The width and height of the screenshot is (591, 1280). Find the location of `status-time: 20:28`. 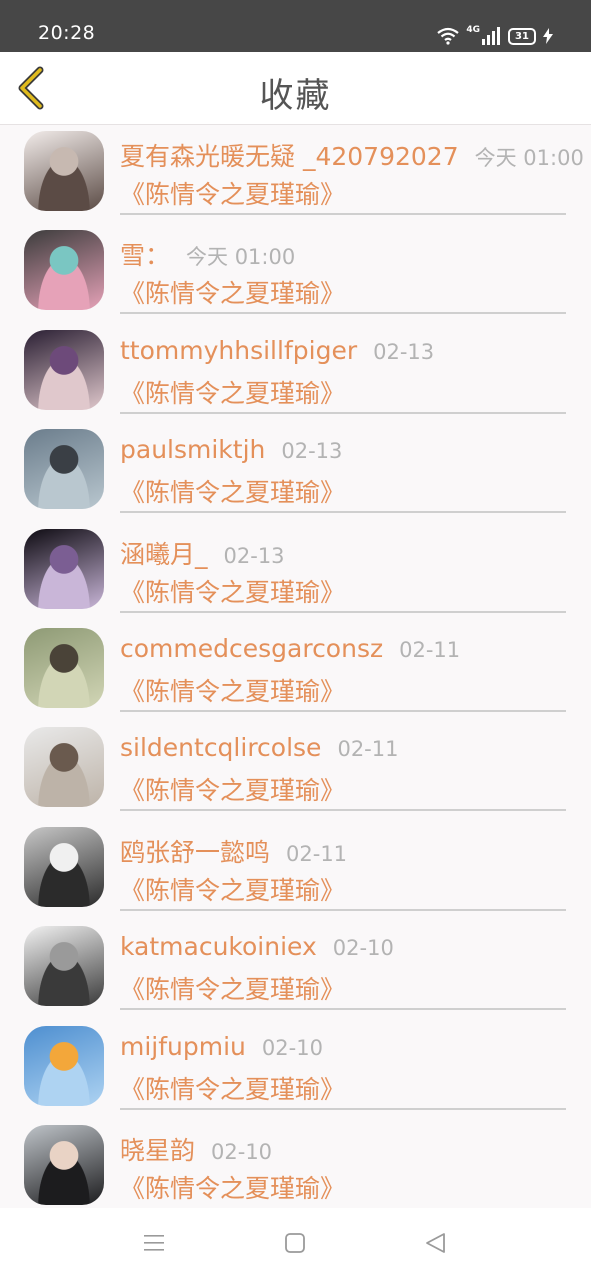

status-time: 20:28 is located at coordinates (67, 33).